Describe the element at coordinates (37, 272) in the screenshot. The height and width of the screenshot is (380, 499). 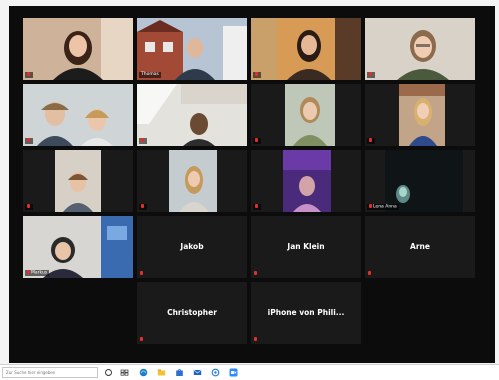
I see `participant-name: Markus` at that location.